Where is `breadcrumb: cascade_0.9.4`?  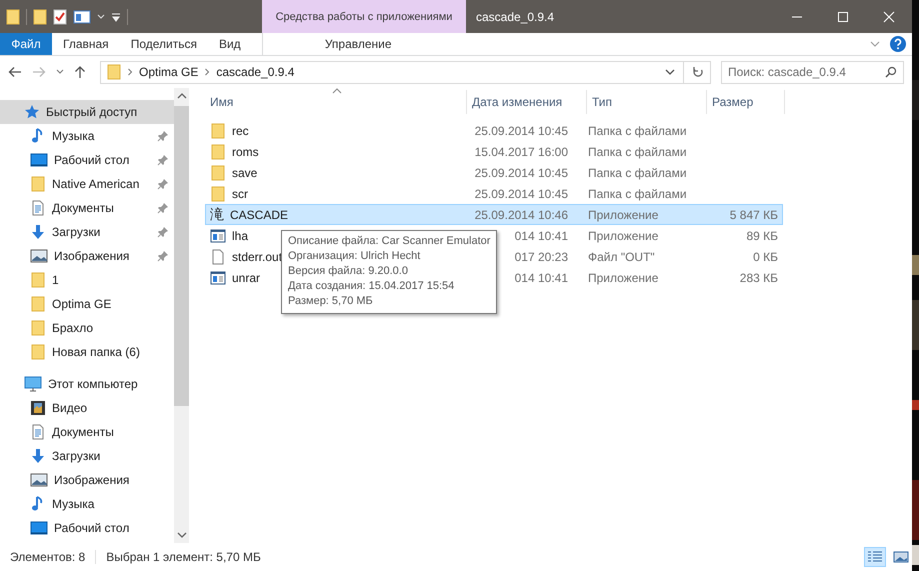
breadcrumb: cascade_0.9.4 is located at coordinates (255, 72).